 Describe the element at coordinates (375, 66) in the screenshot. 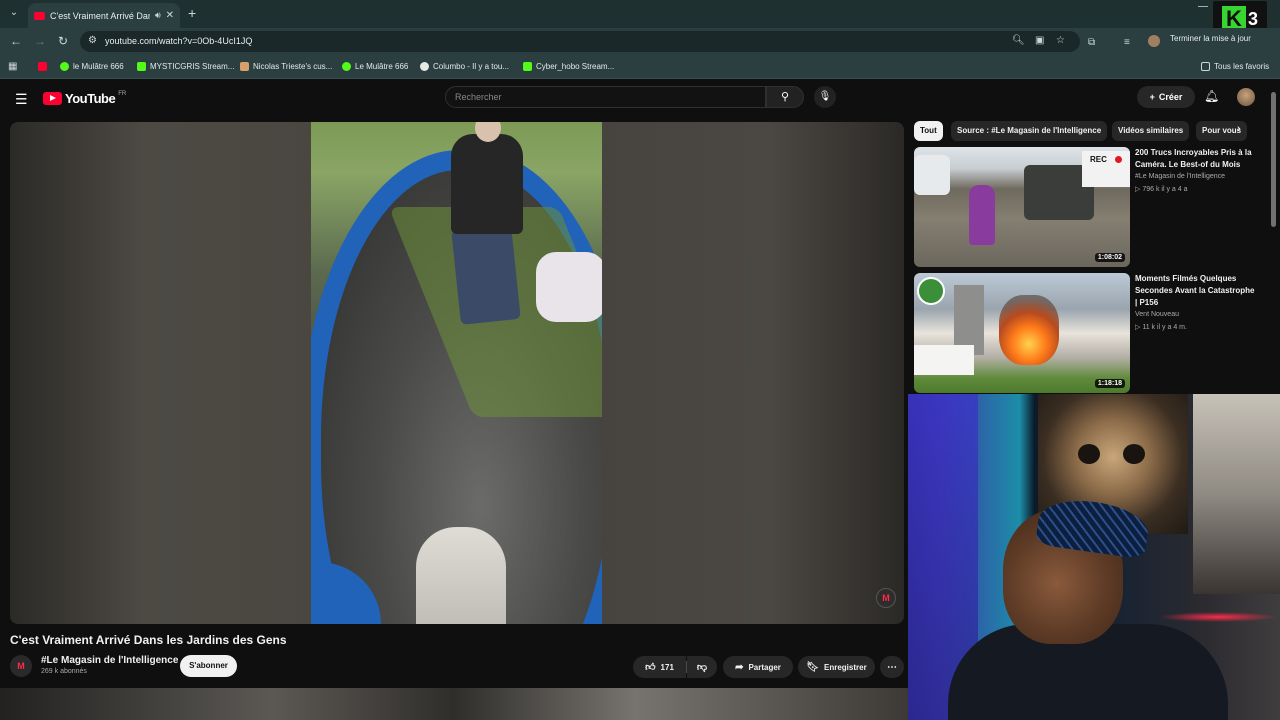

I see `bookmark-item: Le Mulâtre 666` at that location.